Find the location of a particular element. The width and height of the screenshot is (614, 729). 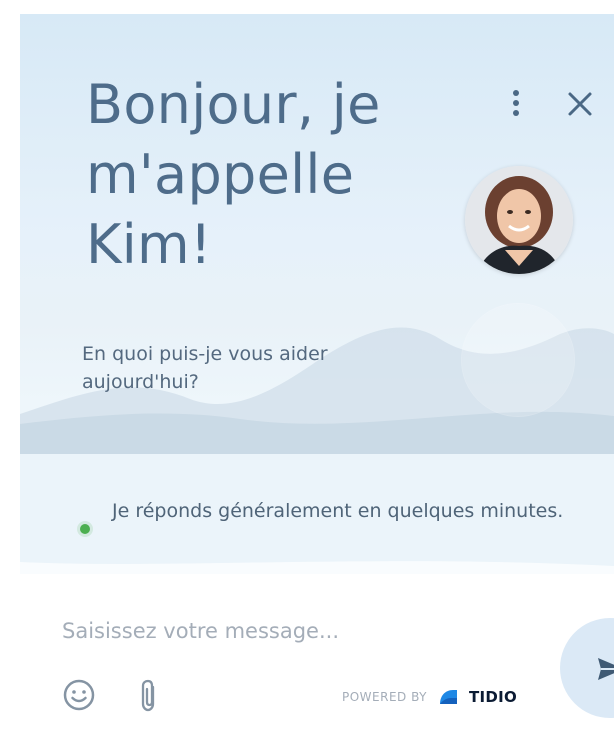

send-icon is located at coordinates (606, 669).